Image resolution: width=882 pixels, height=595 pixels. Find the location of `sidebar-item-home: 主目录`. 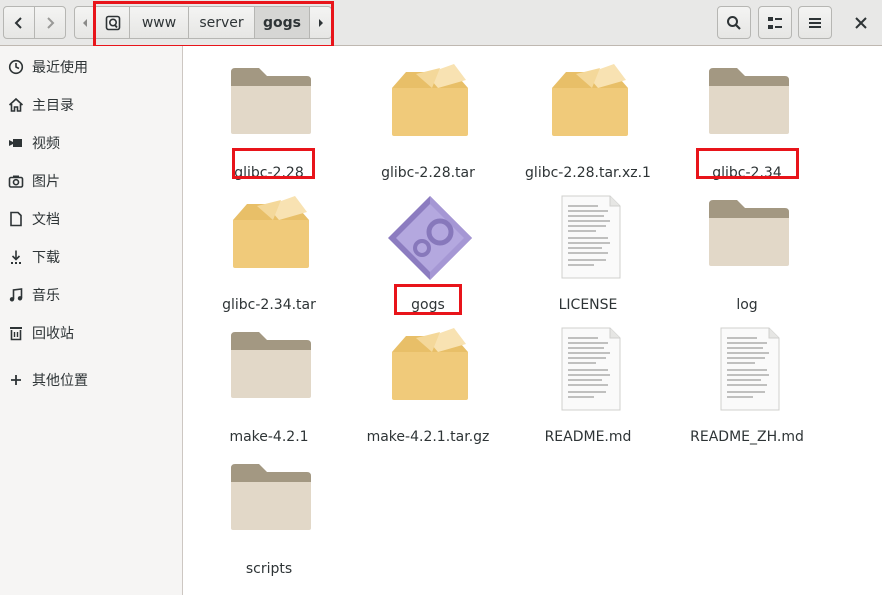

sidebar-item-home: 主目录 is located at coordinates (91, 105).